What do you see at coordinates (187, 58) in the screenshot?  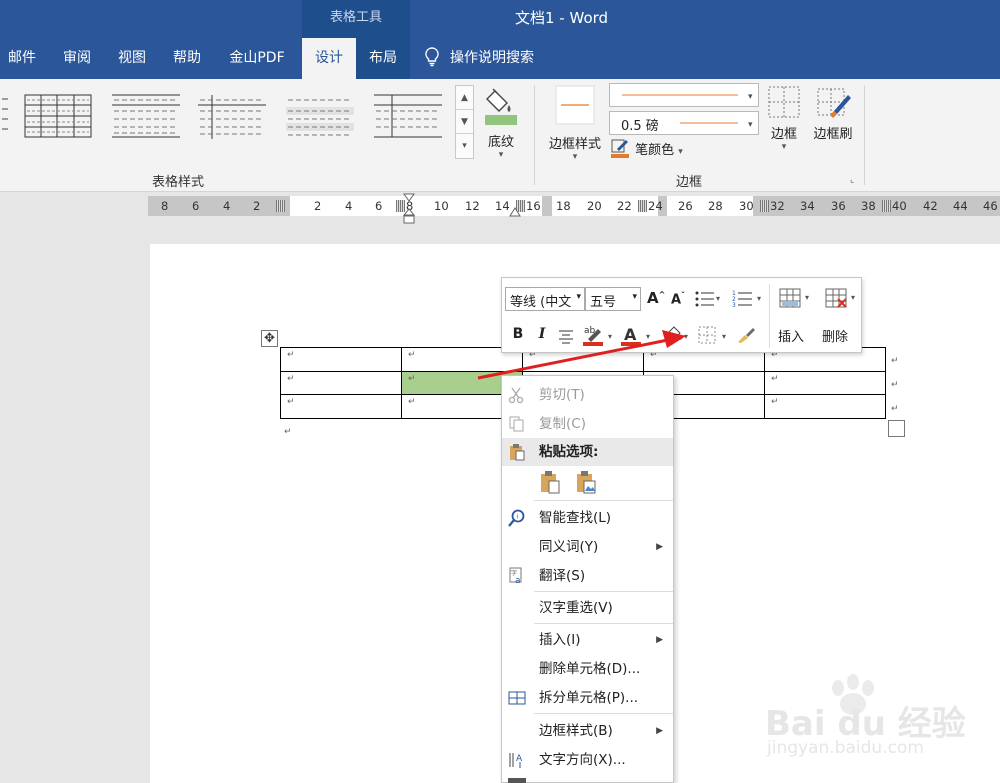 I see `tab-help: 帮助` at bounding box center [187, 58].